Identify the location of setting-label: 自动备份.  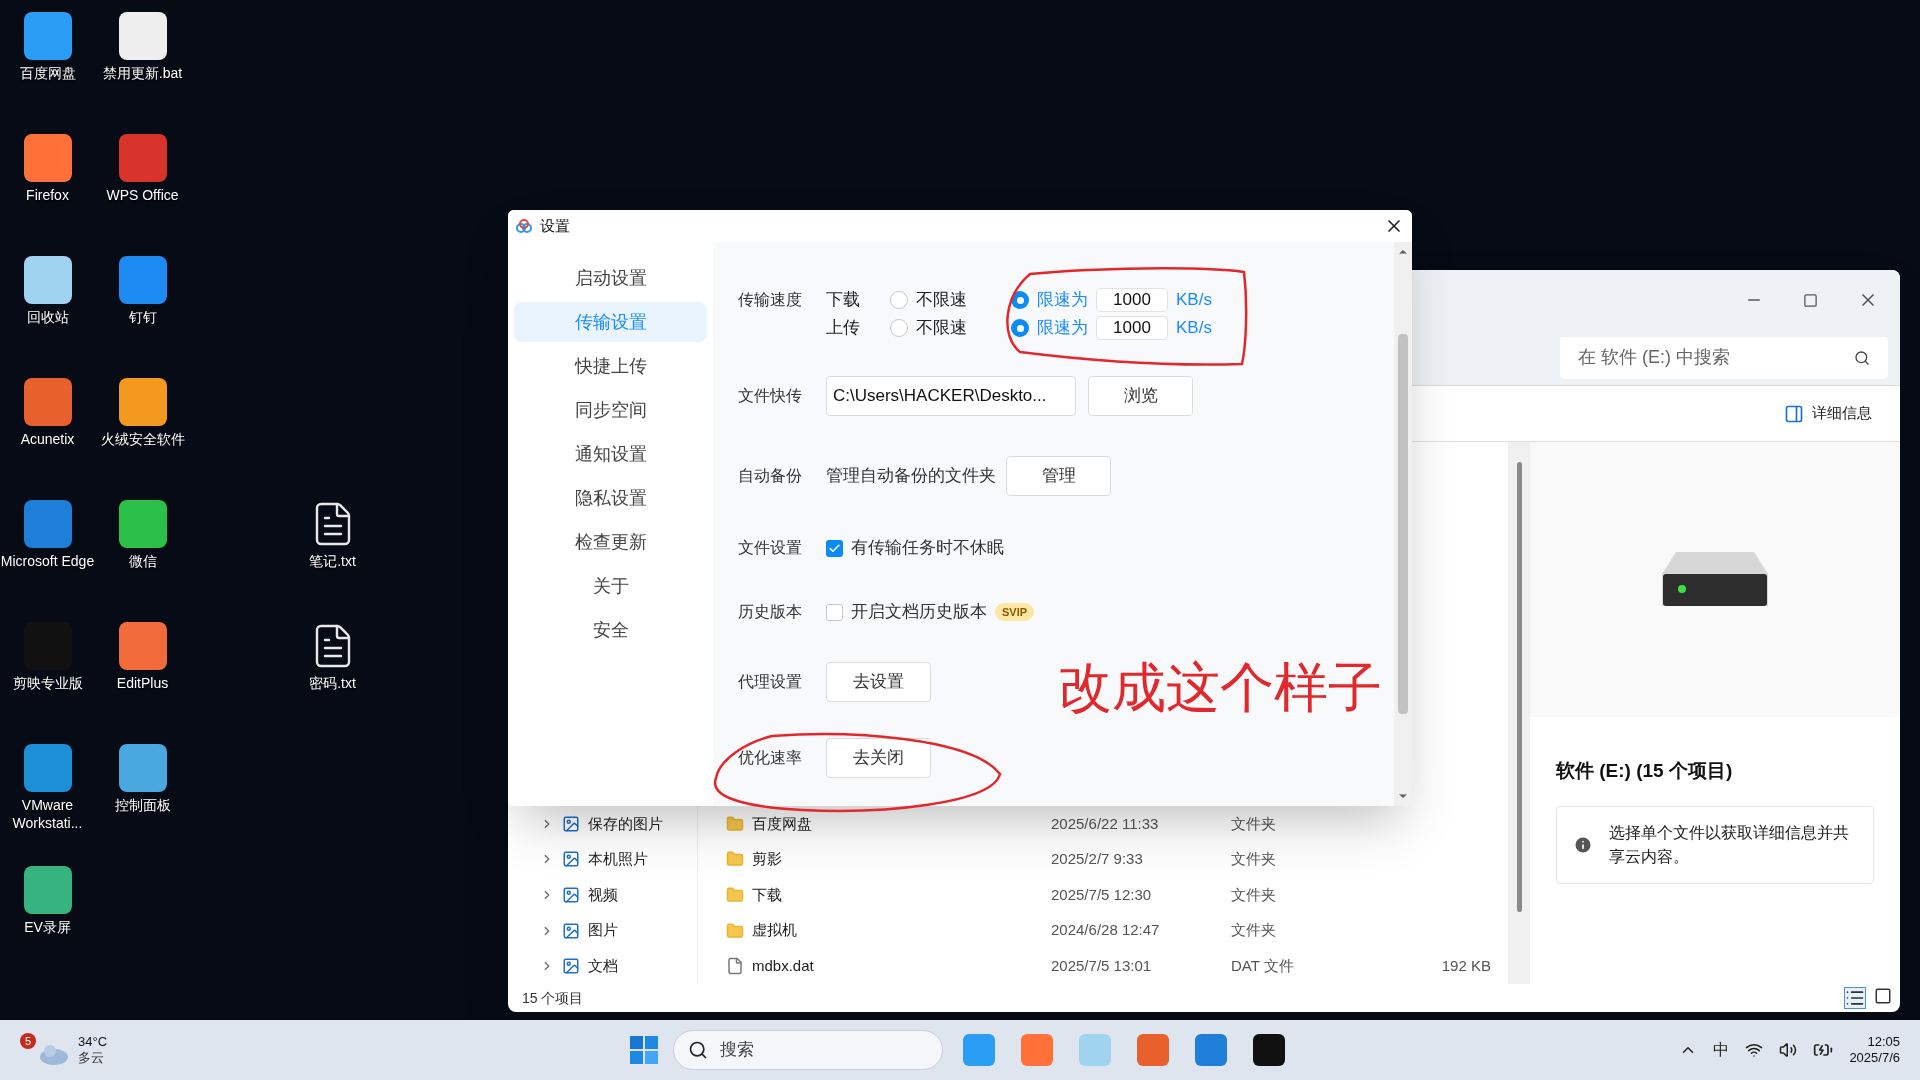
(770, 476).